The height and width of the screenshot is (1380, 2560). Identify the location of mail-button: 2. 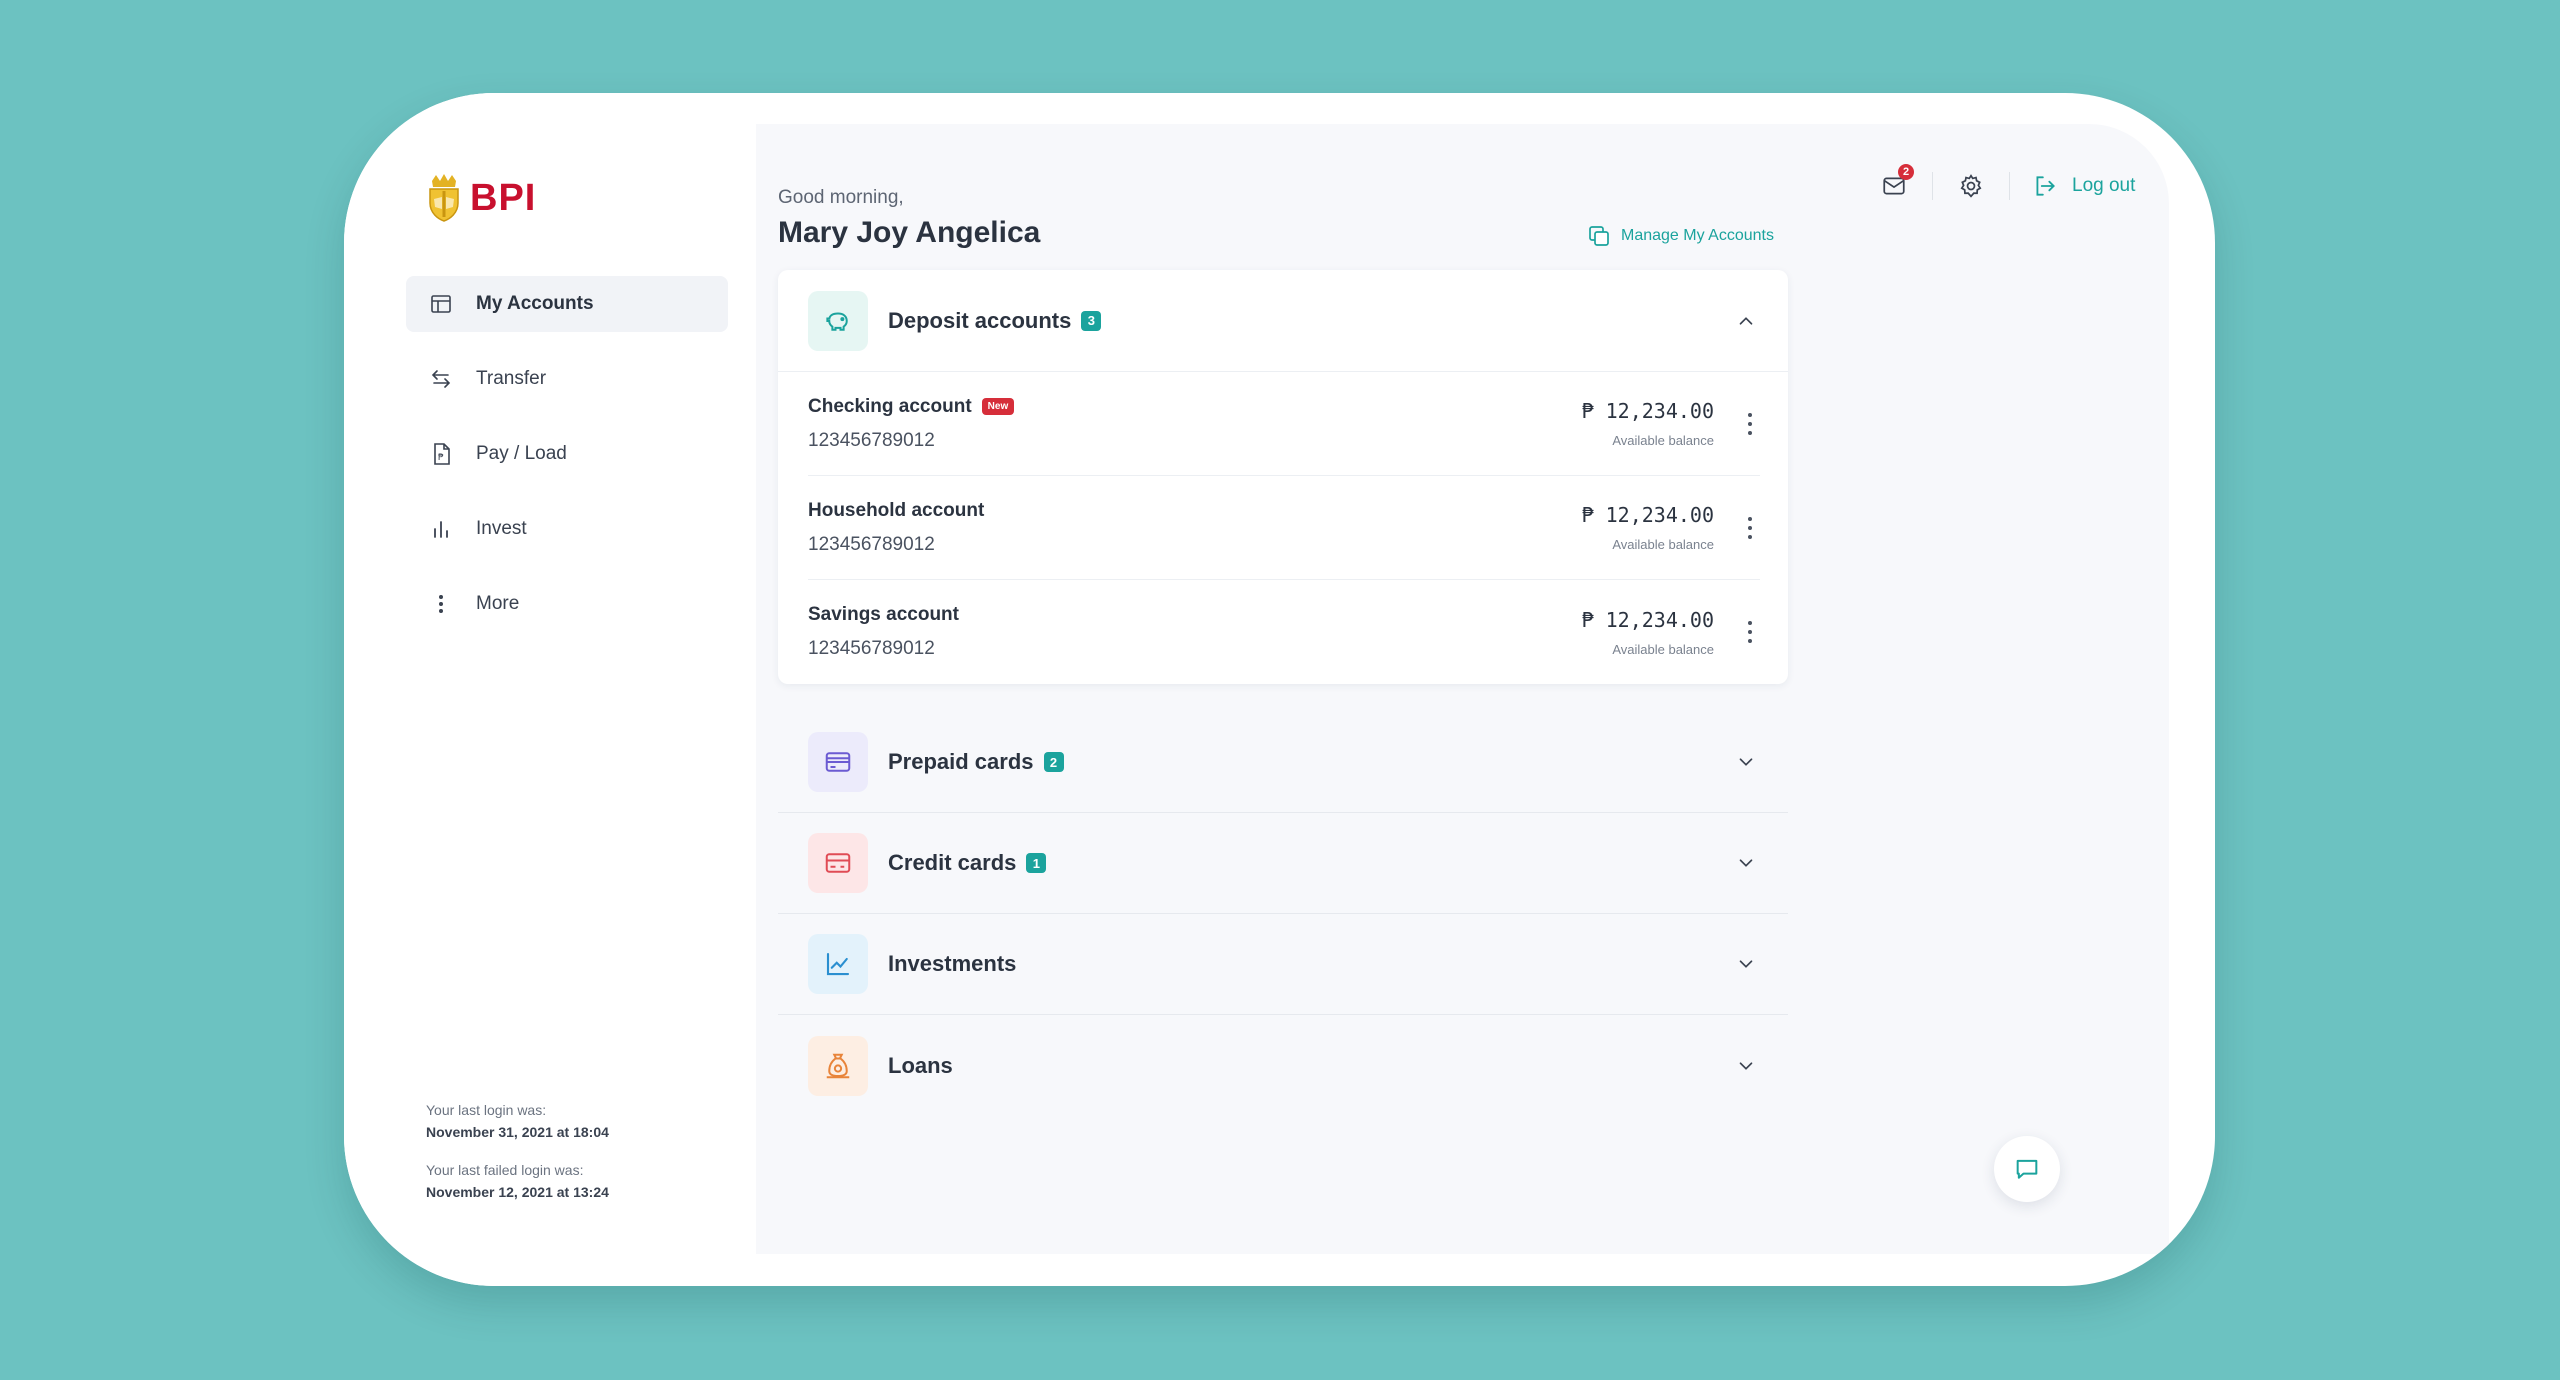
(1896, 183).